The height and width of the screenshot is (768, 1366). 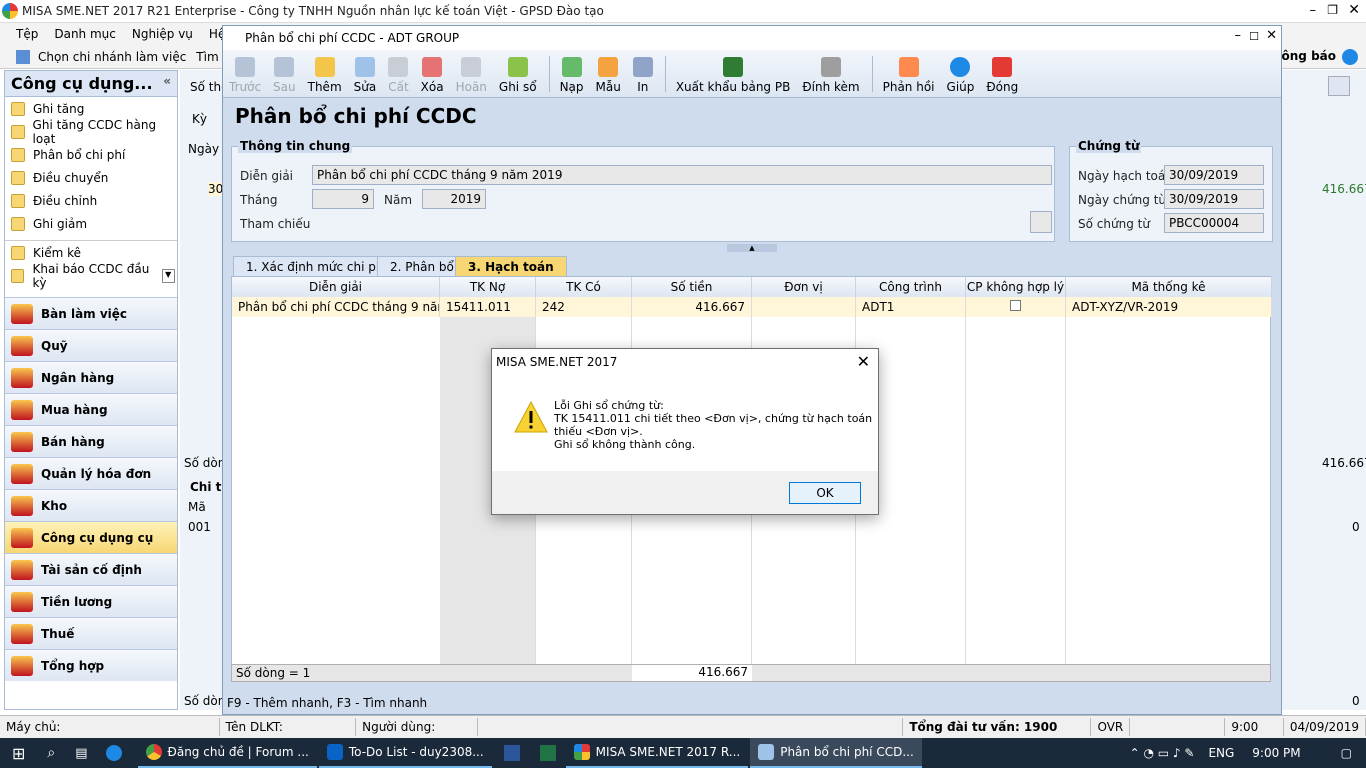 What do you see at coordinates (1346, 753) in the screenshot?
I see `notification-center-icon: ▢` at bounding box center [1346, 753].